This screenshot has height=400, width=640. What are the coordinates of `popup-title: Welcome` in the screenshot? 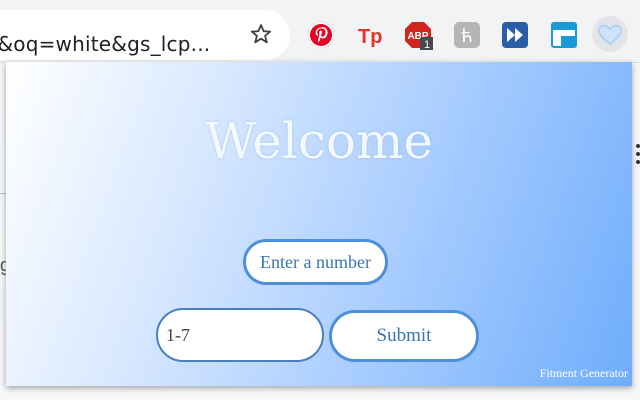 It's located at (318, 141).